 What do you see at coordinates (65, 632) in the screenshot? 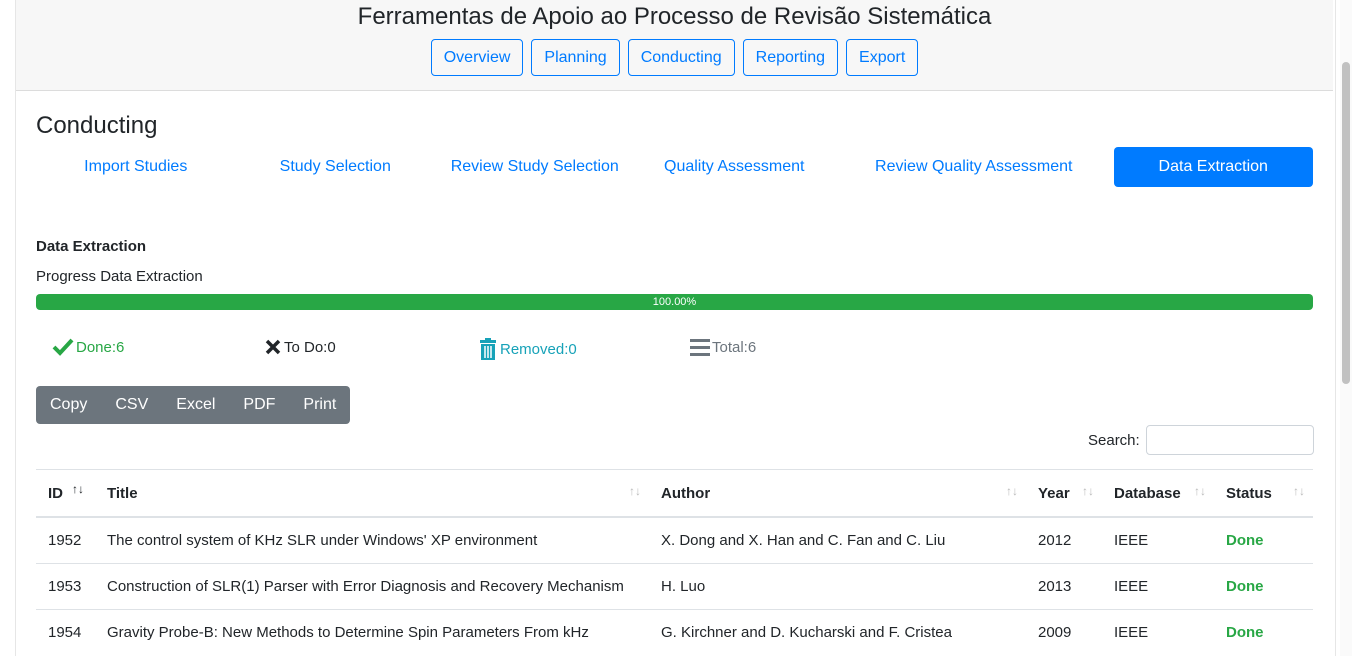
I see `cell-id: 1954` at bounding box center [65, 632].